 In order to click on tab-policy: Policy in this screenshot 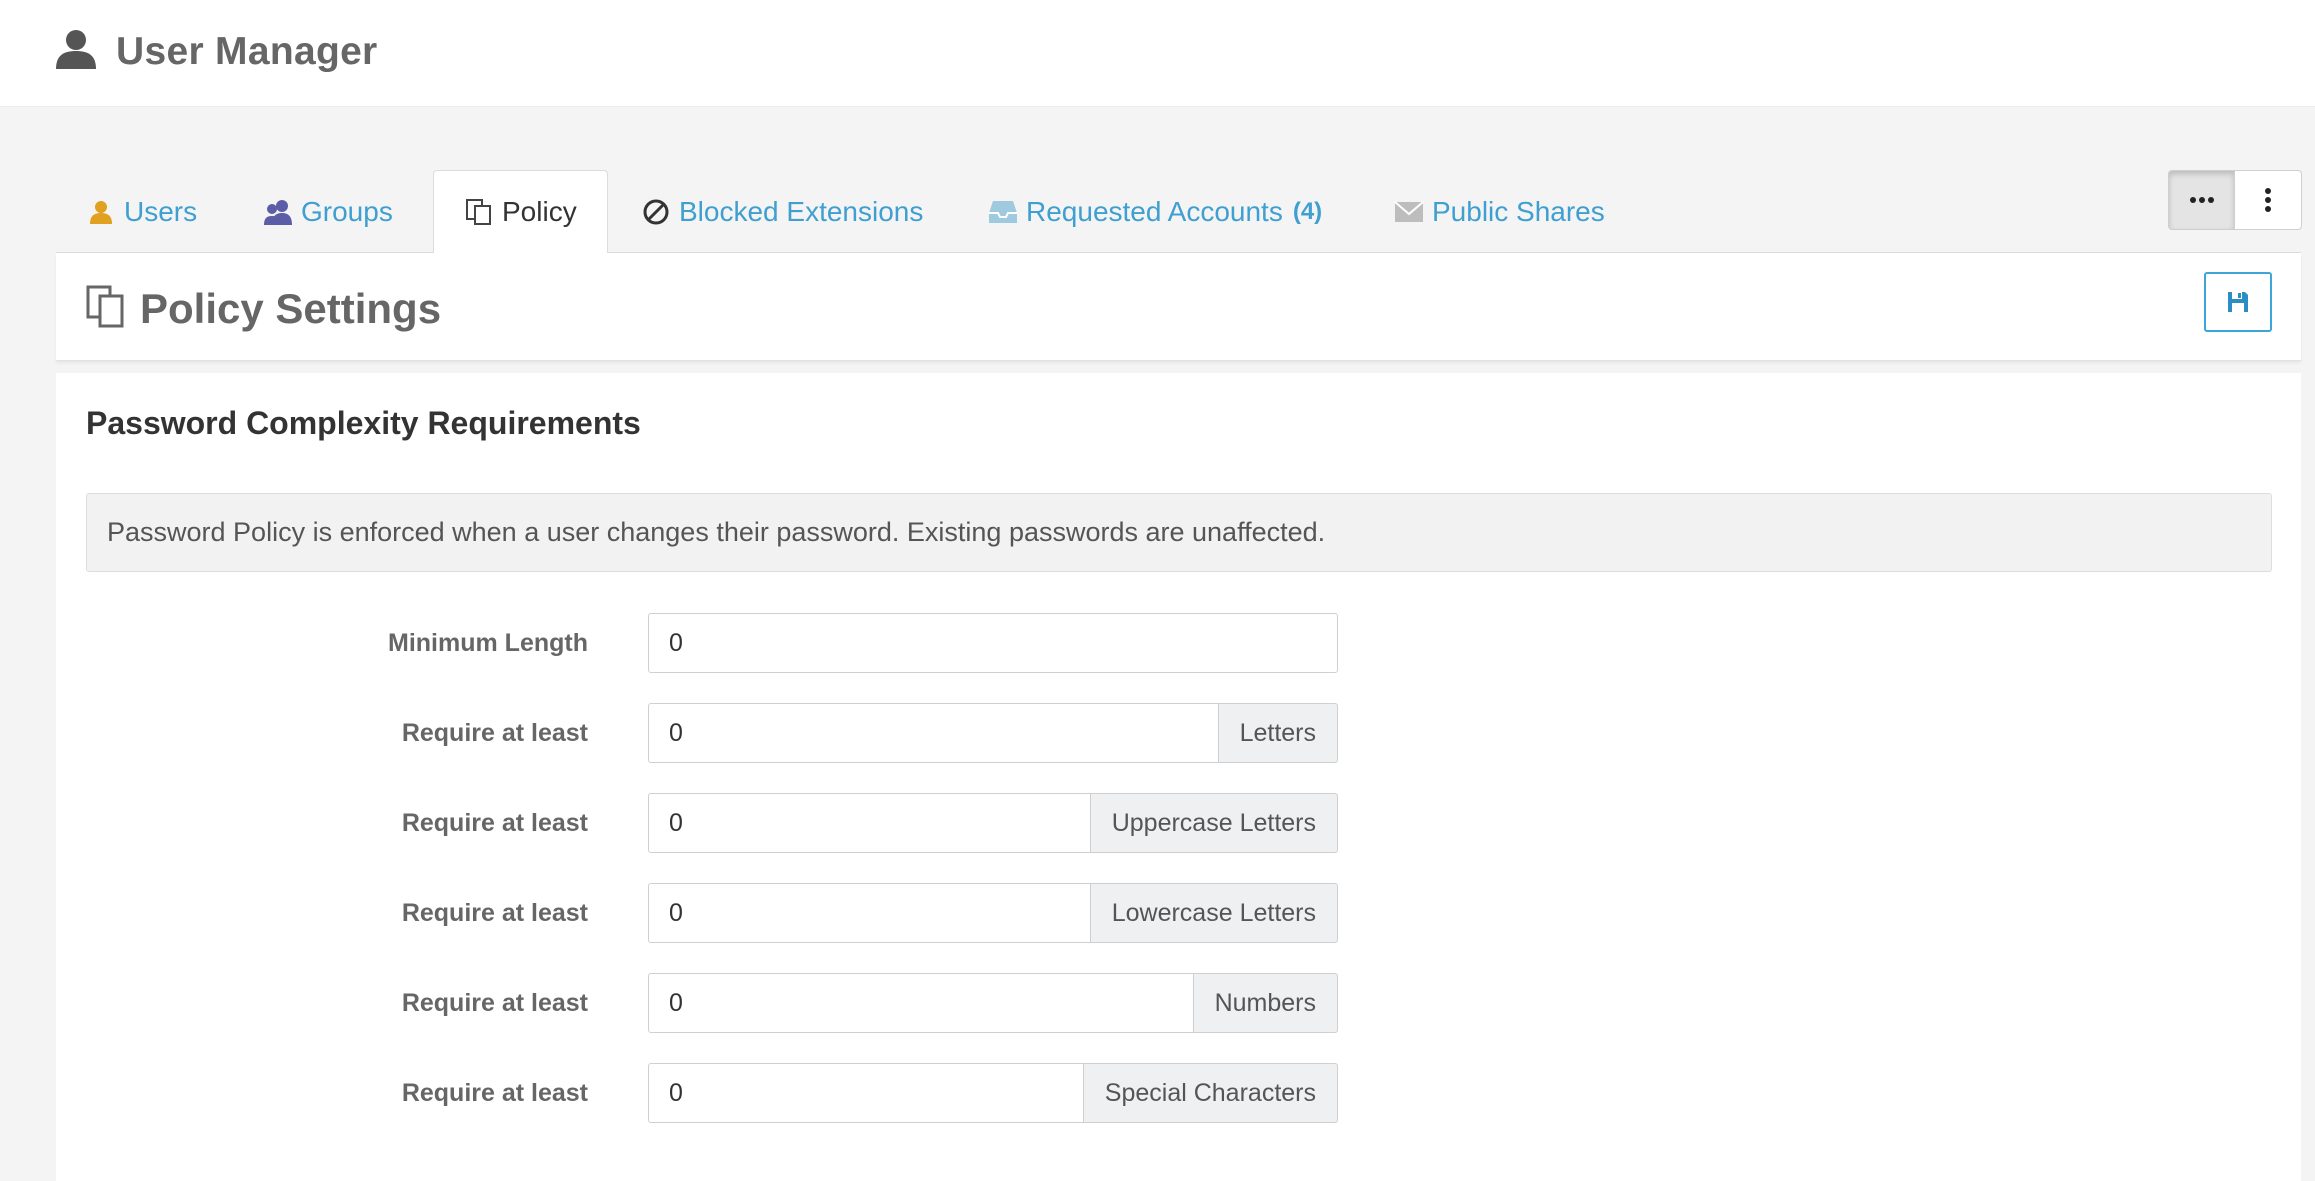, I will do `click(520, 212)`.